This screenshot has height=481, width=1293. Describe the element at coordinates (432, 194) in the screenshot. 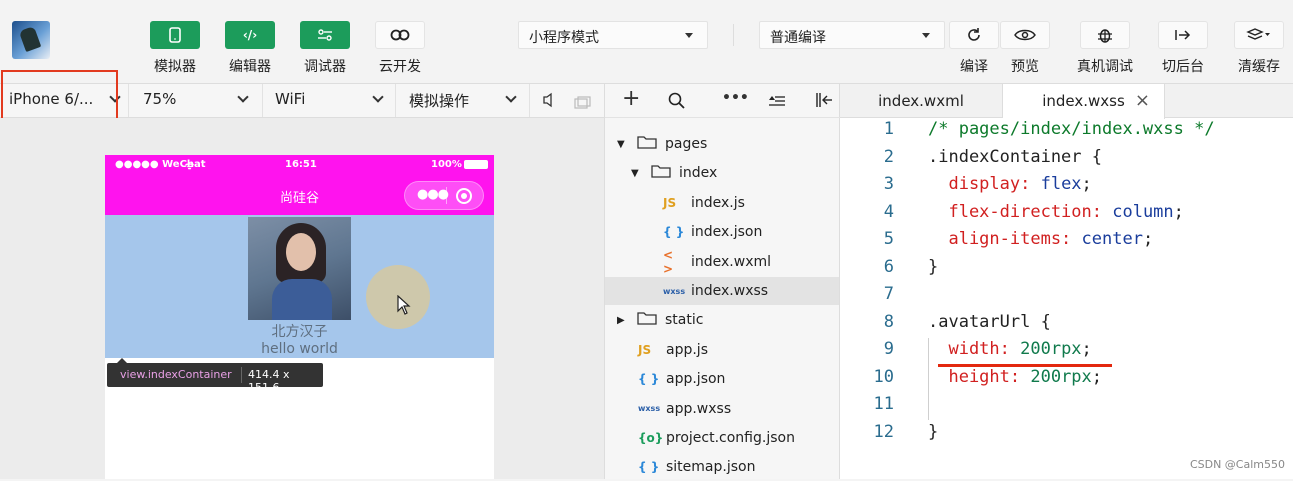

I see `more-dots-icon: ●●●` at that location.